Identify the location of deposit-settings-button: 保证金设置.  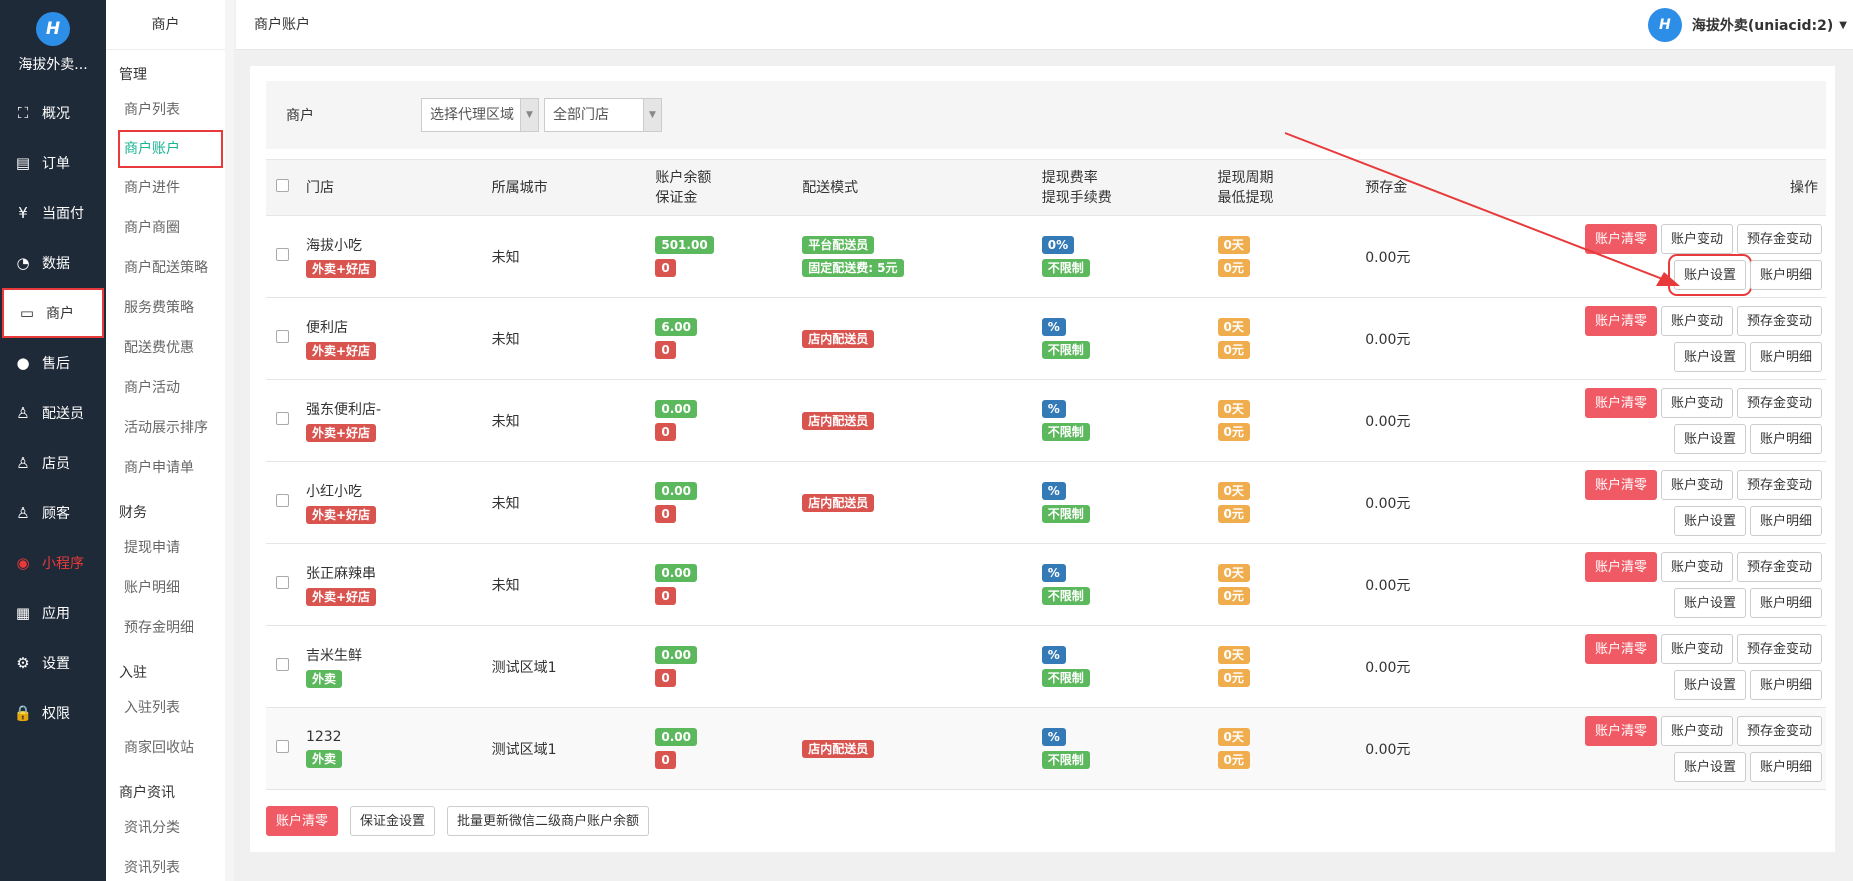
(393, 821).